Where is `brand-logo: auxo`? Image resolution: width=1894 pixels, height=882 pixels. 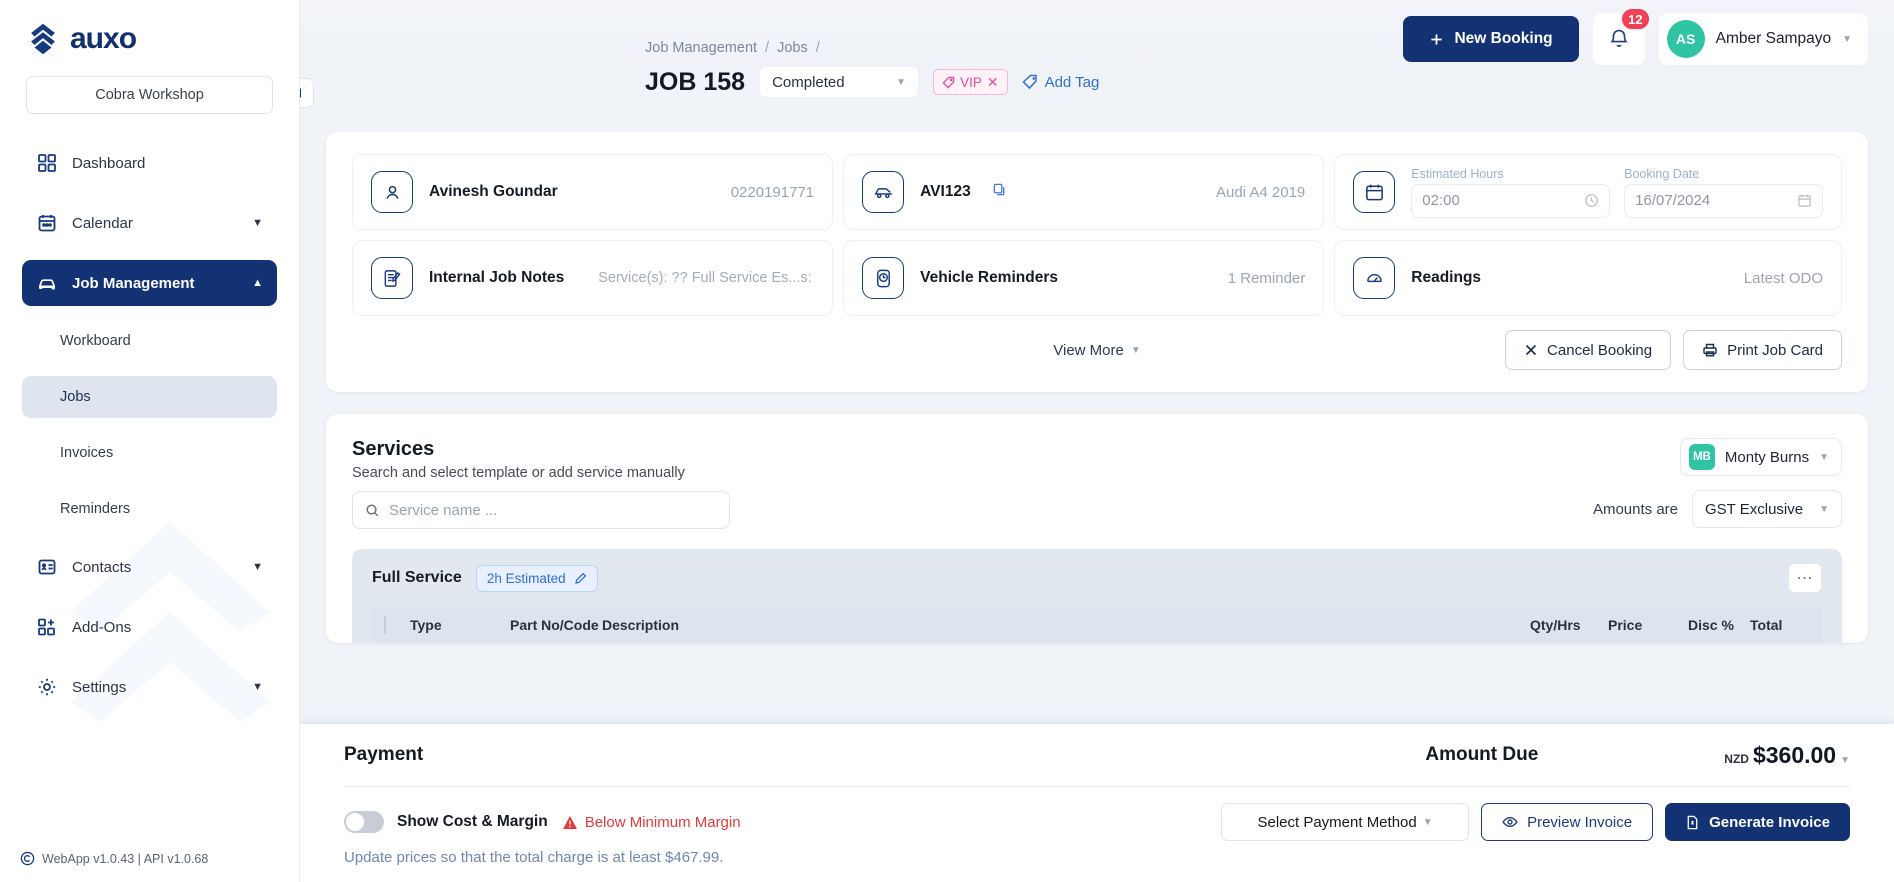 brand-logo: auxo is located at coordinates (149, 28).